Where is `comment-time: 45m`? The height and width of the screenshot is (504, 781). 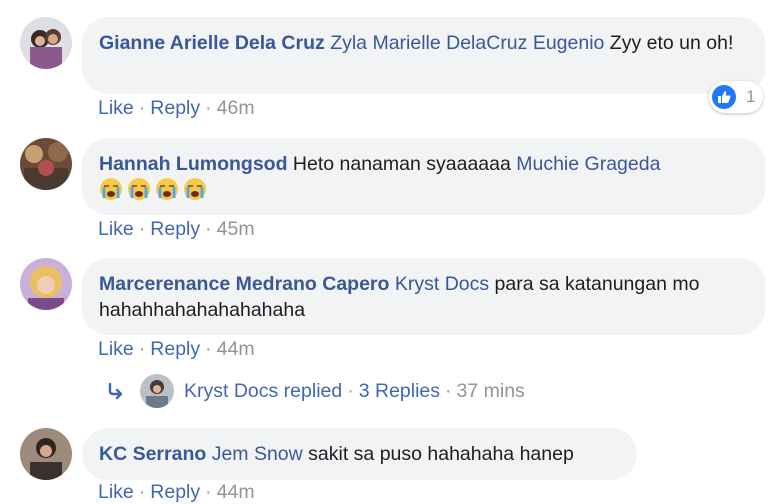 comment-time: 45m is located at coordinates (236, 229).